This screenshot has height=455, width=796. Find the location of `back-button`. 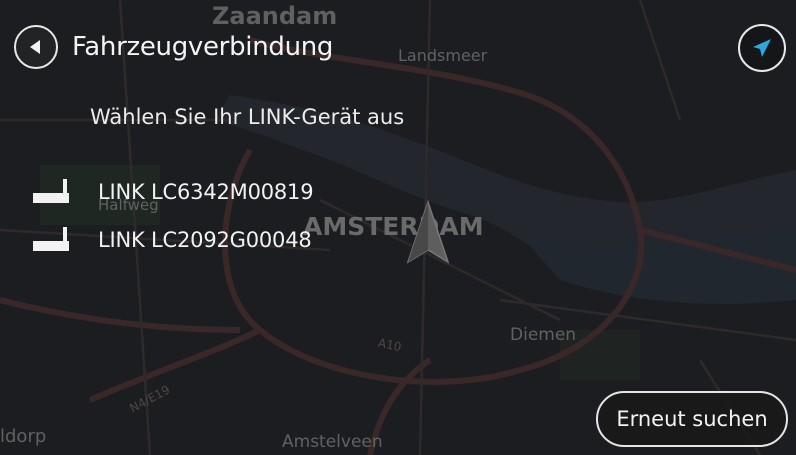

back-button is located at coordinates (36, 47).